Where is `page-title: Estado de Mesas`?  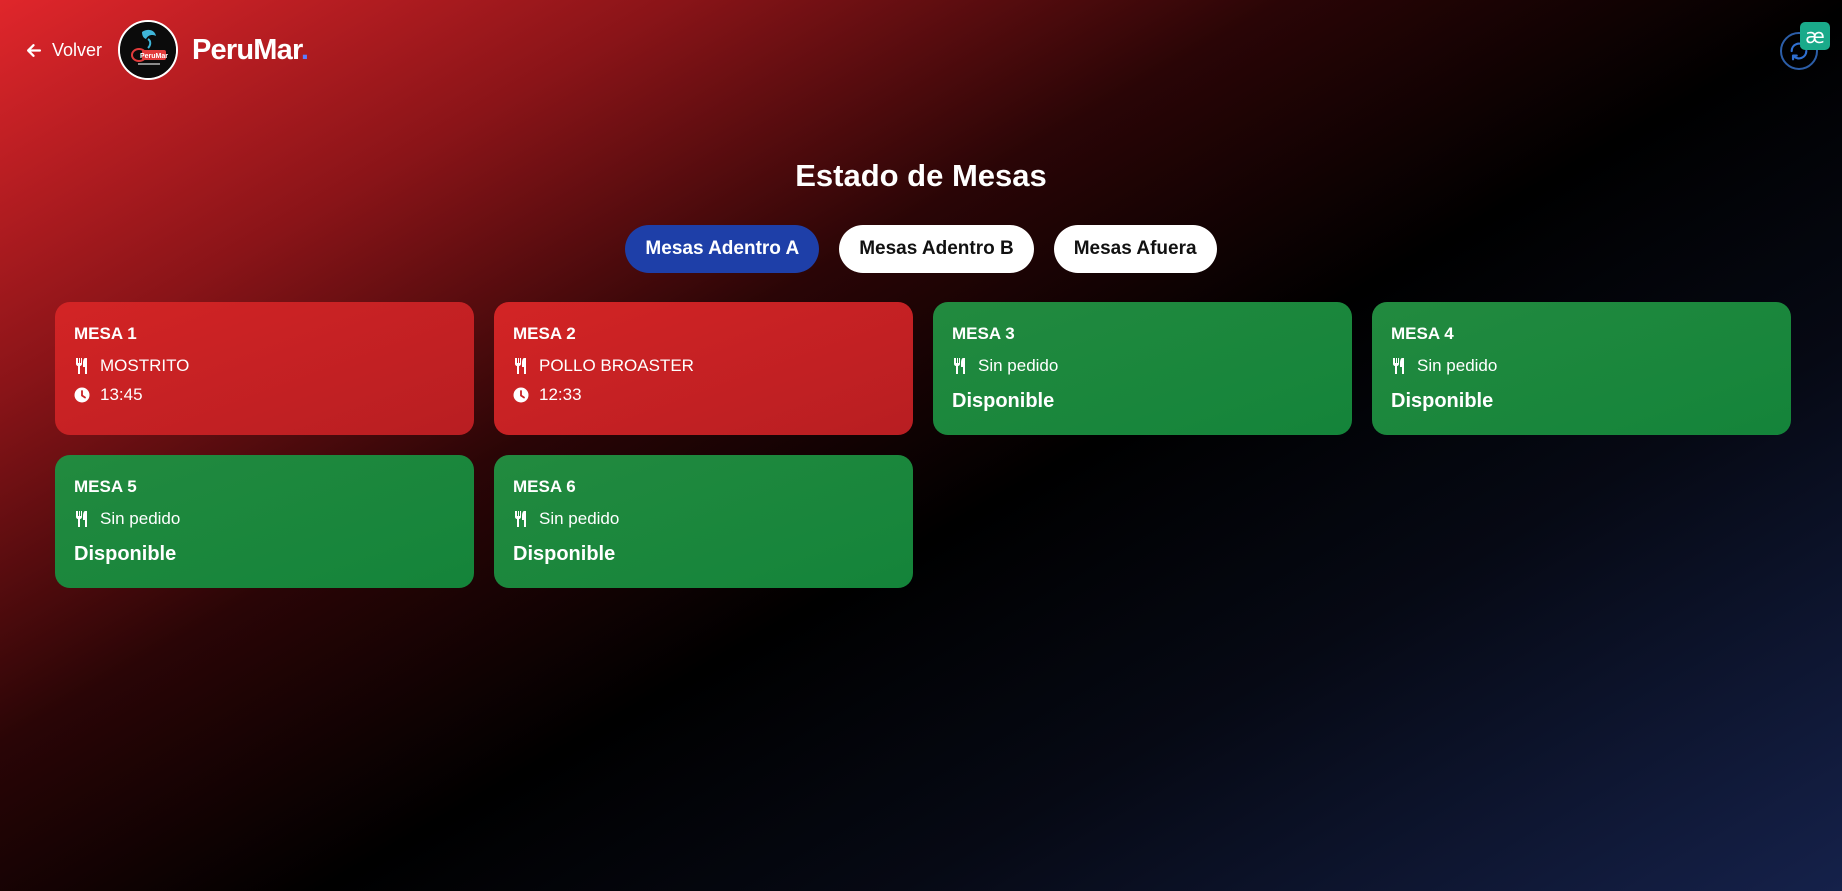 page-title: Estado de Mesas is located at coordinates (921, 175).